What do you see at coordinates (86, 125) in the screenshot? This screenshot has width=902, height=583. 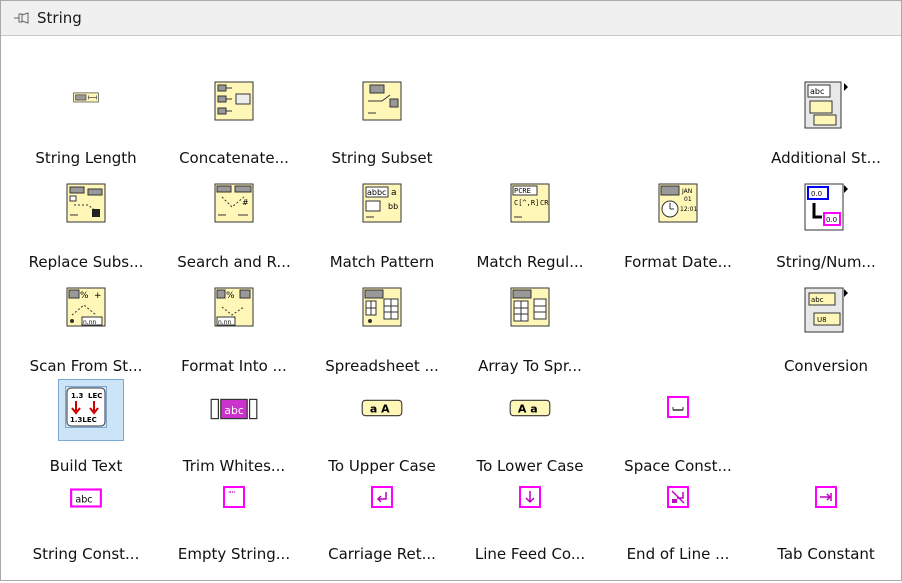 I see `string-length-item: String Length` at bounding box center [86, 125].